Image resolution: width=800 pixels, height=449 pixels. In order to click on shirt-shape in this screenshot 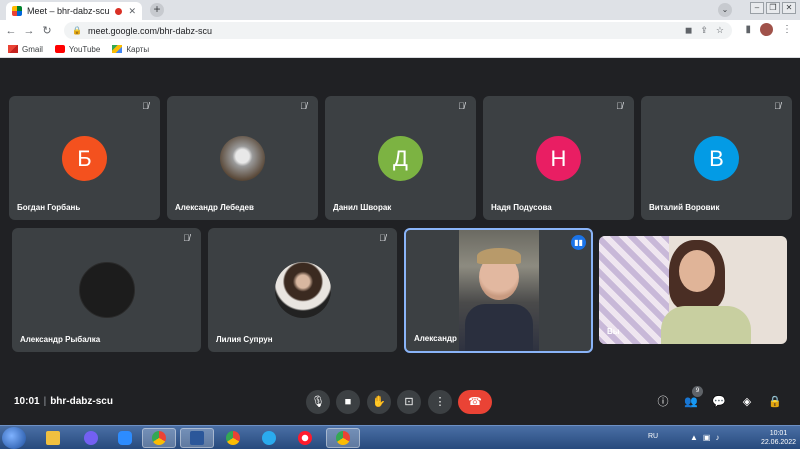, I will do `click(499, 327)`.